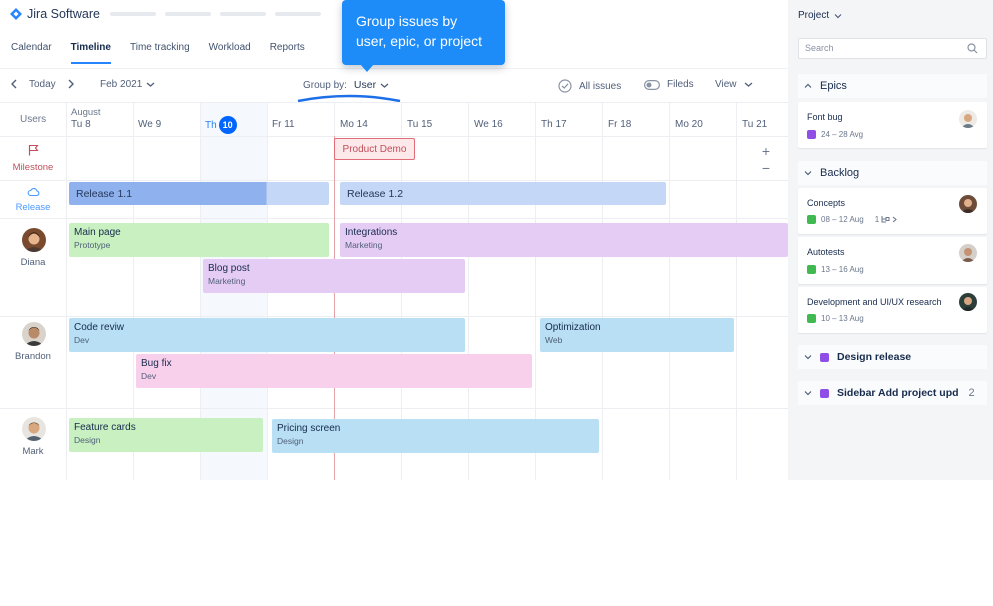 Image resolution: width=993 pixels, height=606 pixels. I want to click on release-bar: Release 1.1, so click(199, 193).